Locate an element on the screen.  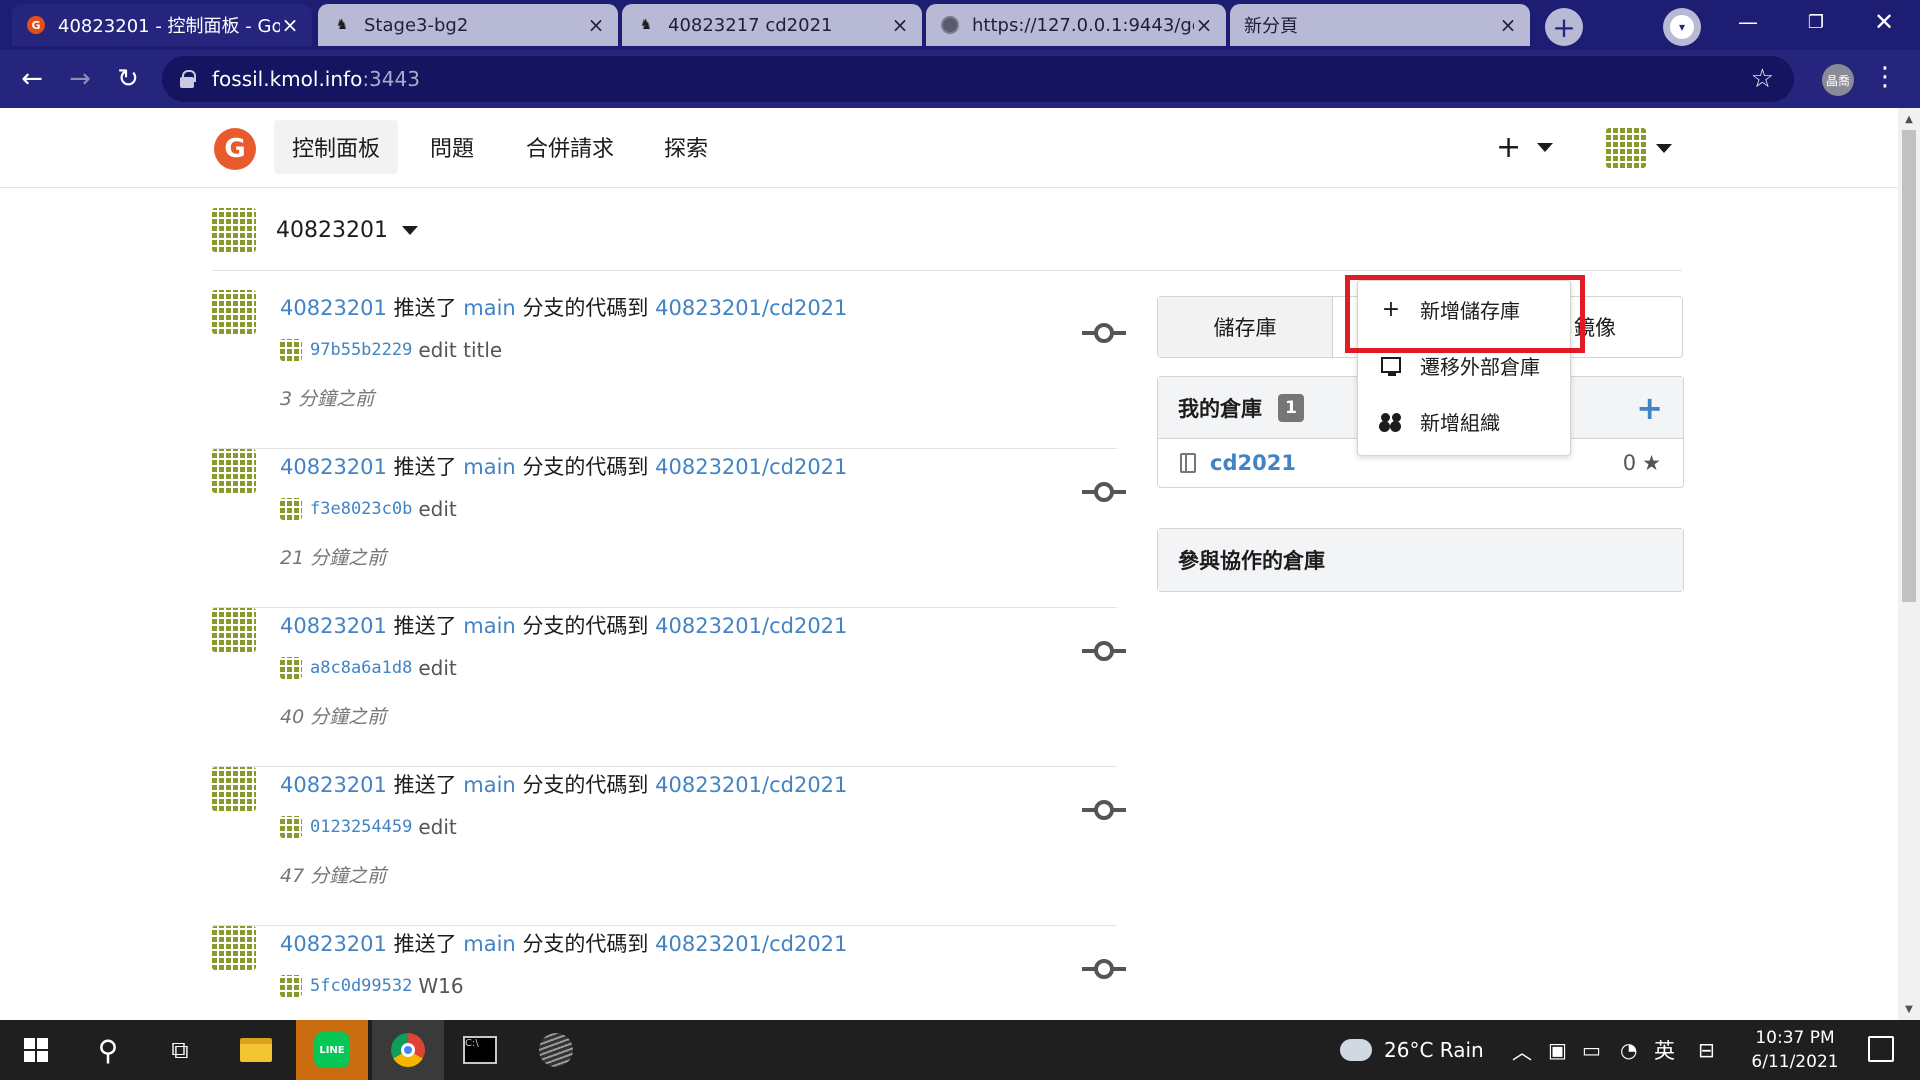
browser-tab-stage3: ♞ Stage3-bg2 × is located at coordinates (468, 25).